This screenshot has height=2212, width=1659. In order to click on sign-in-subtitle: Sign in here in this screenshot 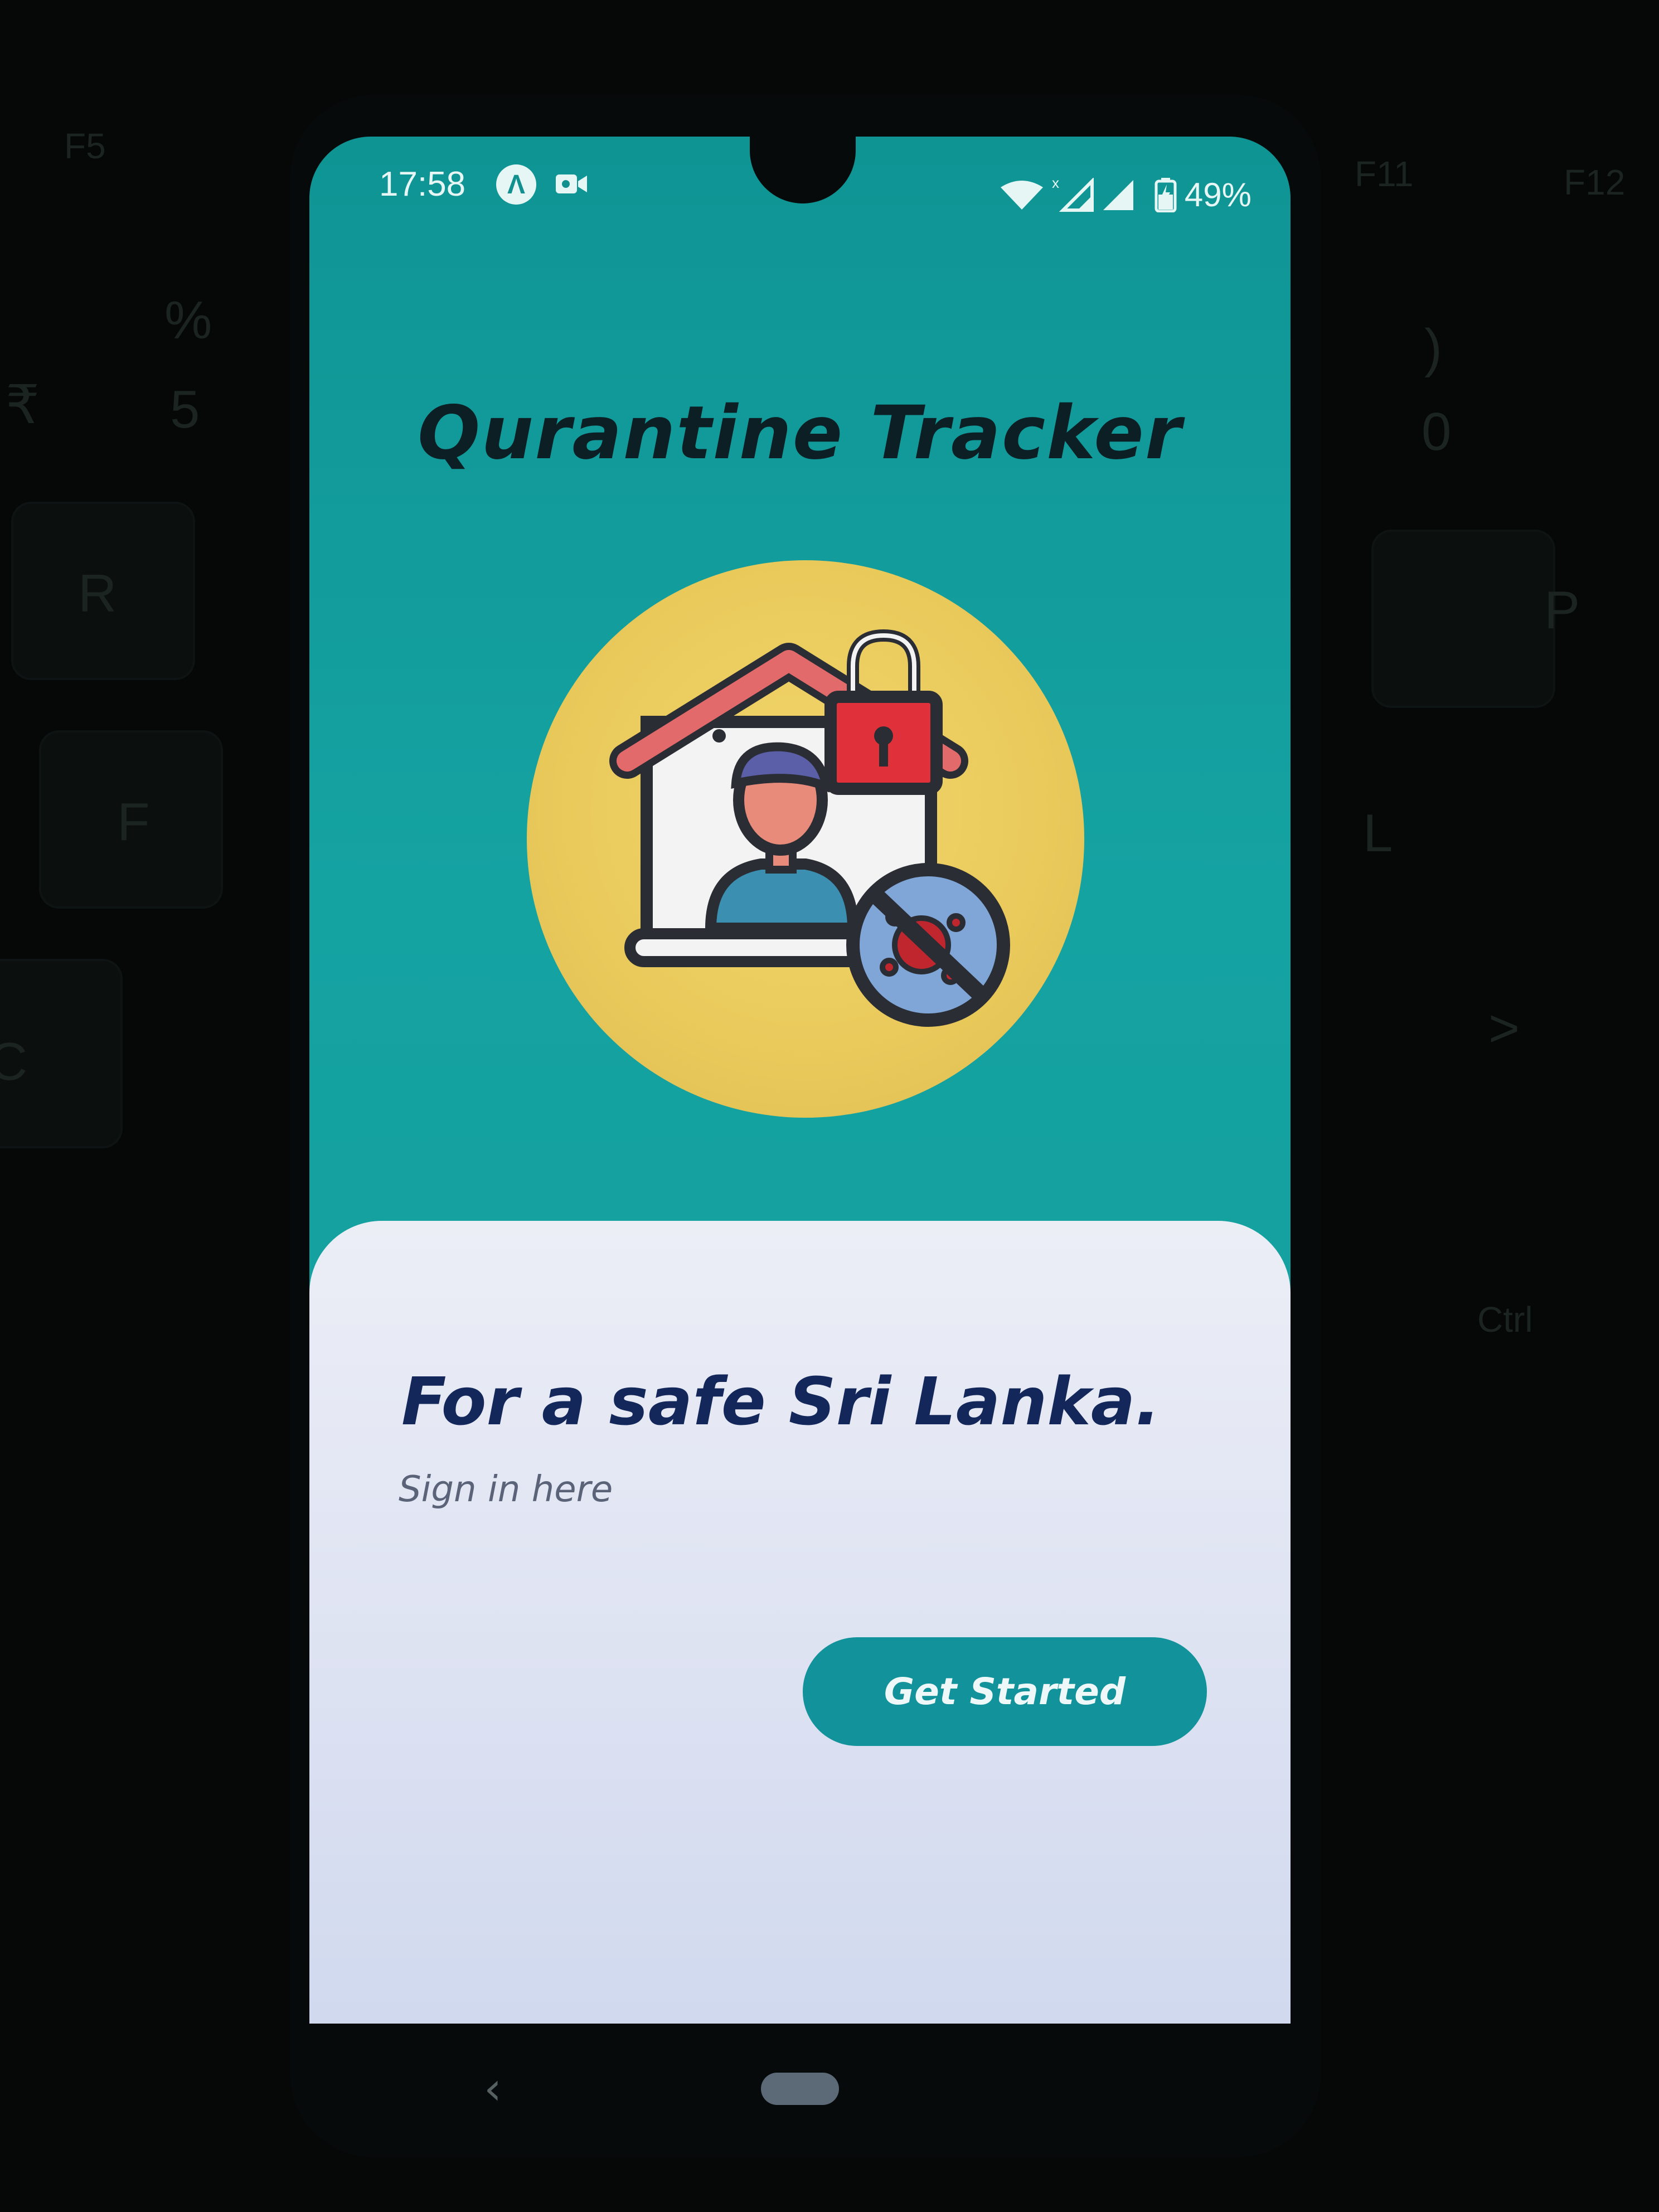, I will do `click(506, 1490)`.